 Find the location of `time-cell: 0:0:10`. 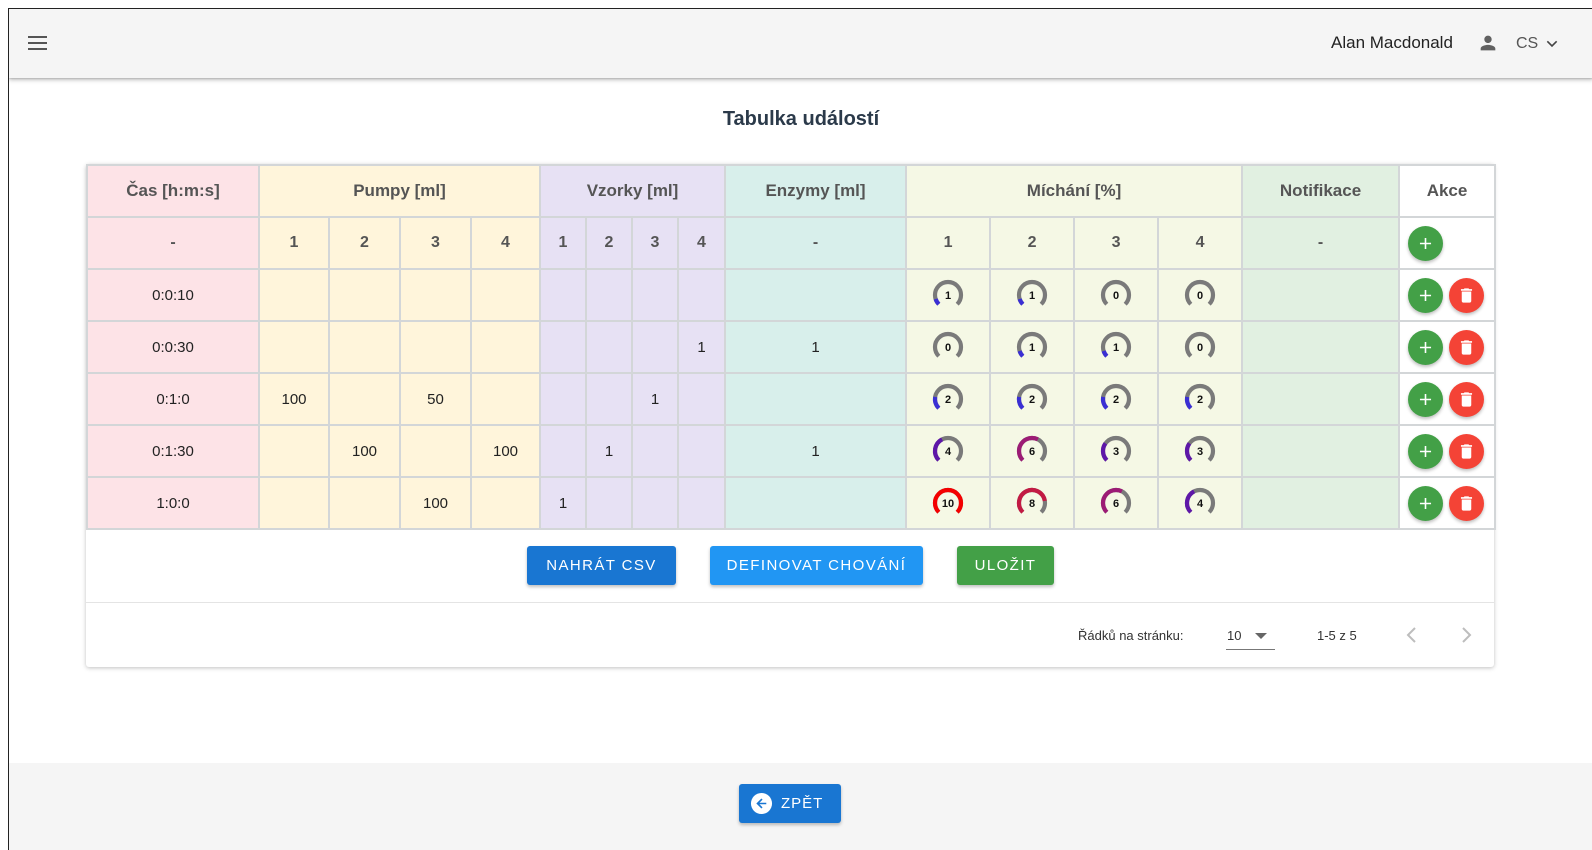

time-cell: 0:0:10 is located at coordinates (173, 295).